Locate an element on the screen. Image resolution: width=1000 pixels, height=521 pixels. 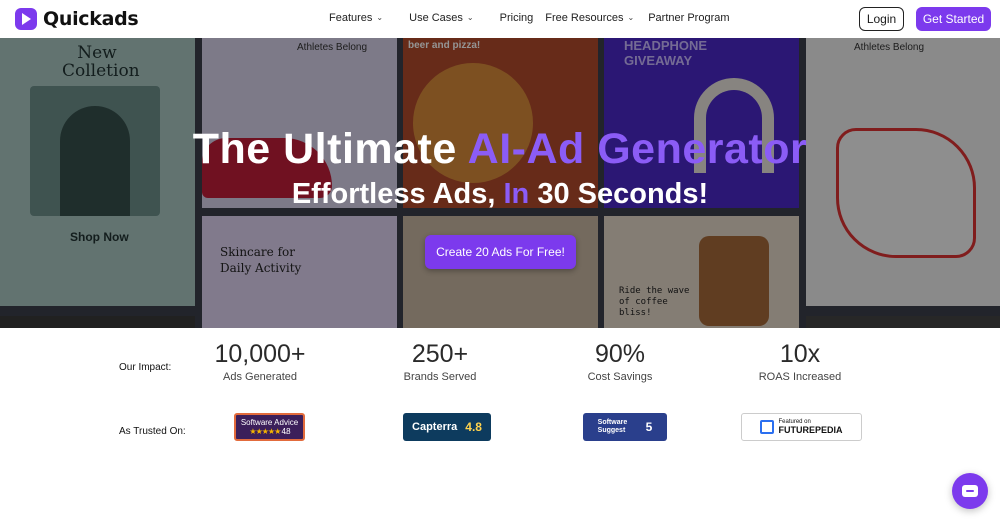
badge-rating: 5 is located at coordinates (649, 427).